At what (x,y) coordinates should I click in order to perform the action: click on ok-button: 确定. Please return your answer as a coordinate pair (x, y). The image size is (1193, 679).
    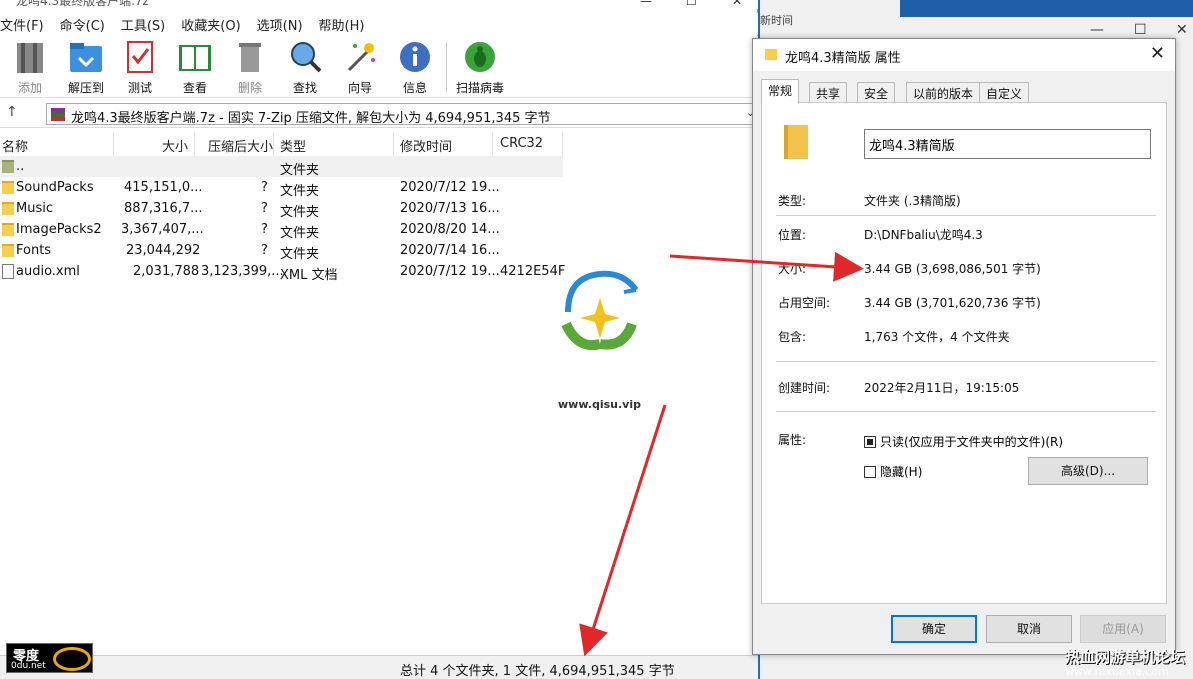
    Looking at the image, I should click on (934, 629).